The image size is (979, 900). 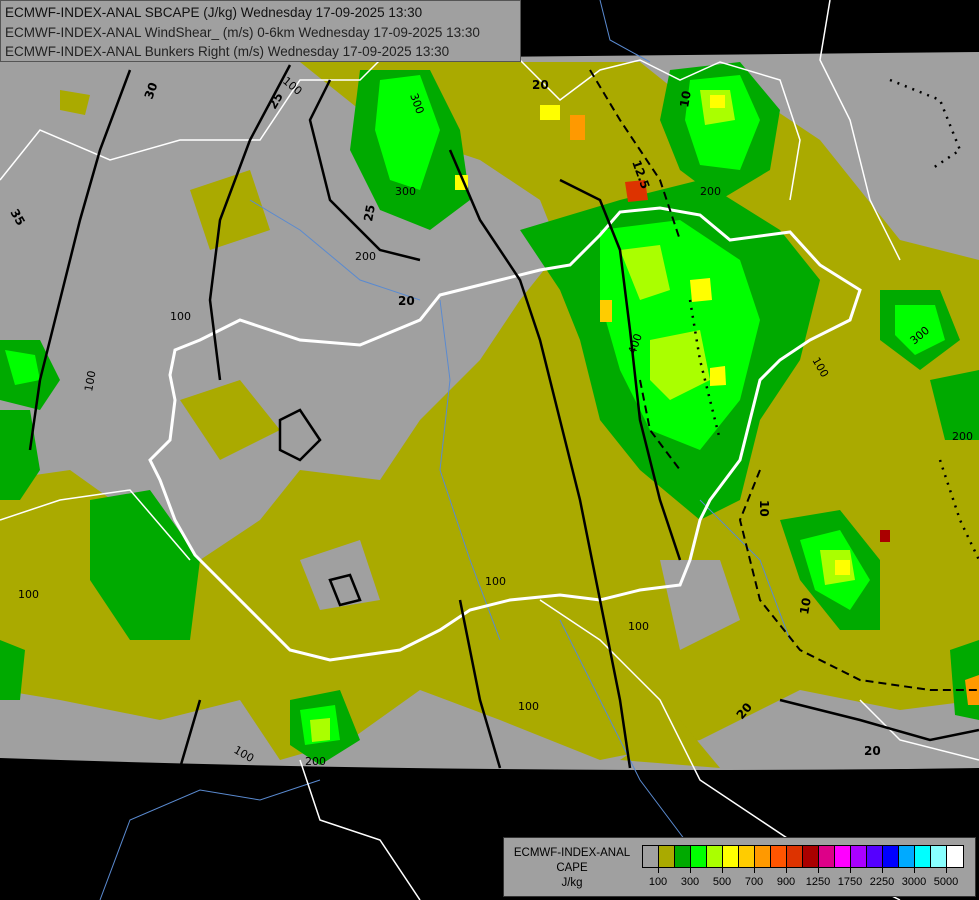 I want to click on legend-tick-label: 1750, so click(x=850, y=882).